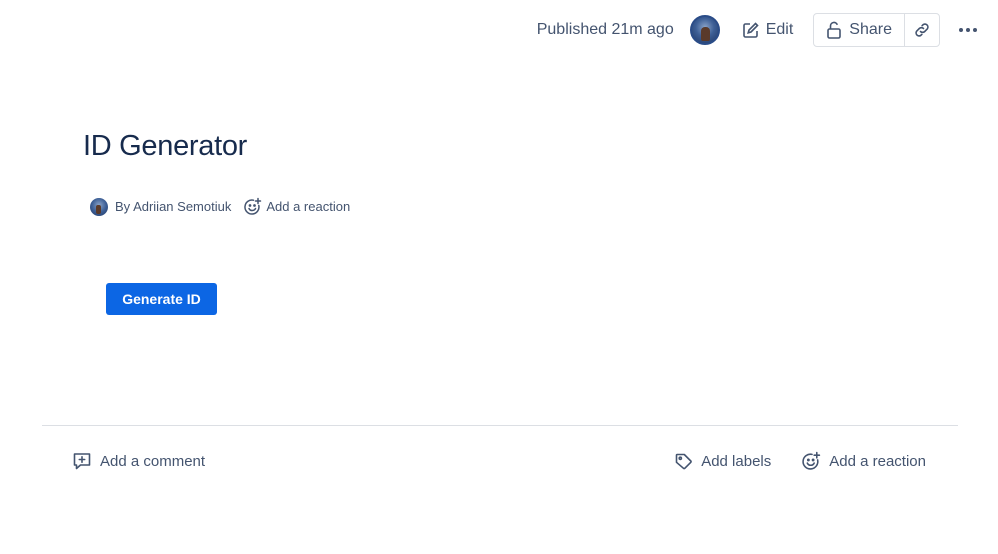 Image resolution: width=998 pixels, height=554 pixels. Describe the element at coordinates (308, 206) in the screenshot. I see `add-reaction-label: Add a reaction` at that location.